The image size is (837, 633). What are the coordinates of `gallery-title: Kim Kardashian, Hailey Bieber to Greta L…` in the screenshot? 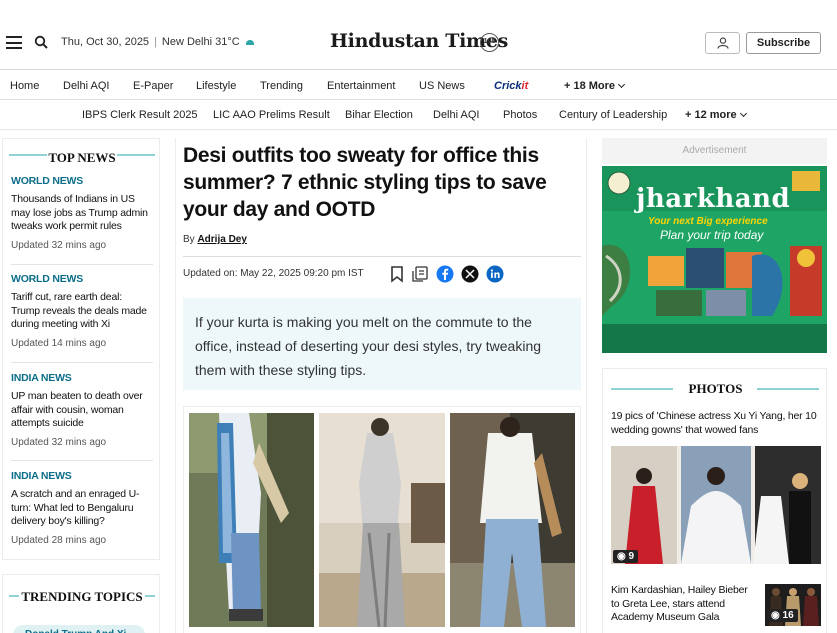 It's located at (681, 604).